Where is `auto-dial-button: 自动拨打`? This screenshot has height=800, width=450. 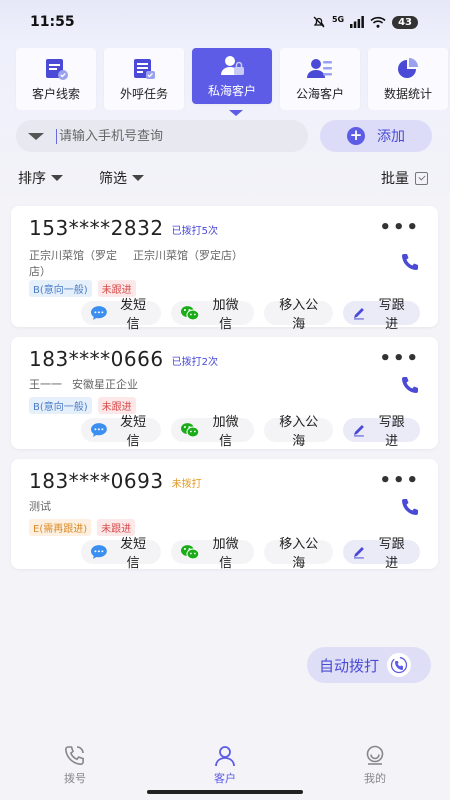 auto-dial-button: 自动拨打 is located at coordinates (369, 665).